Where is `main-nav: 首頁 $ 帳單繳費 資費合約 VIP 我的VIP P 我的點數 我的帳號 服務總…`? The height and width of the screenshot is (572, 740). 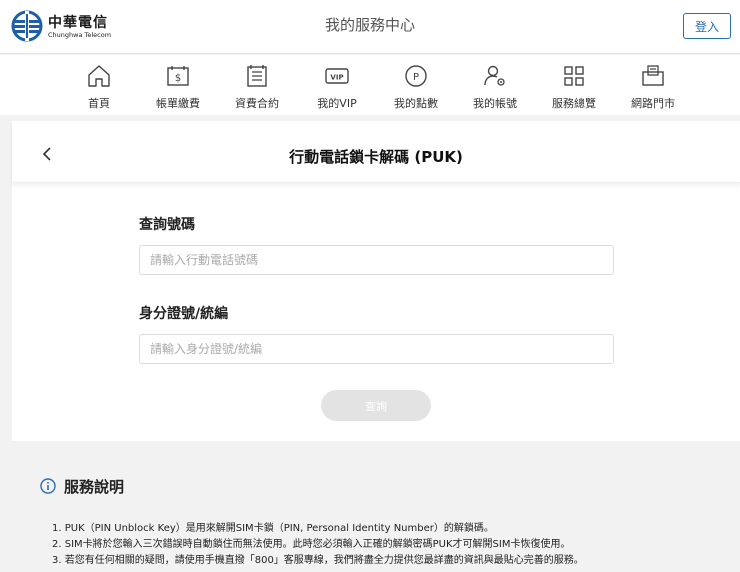
main-nav: 首頁 $ 帳單繳費 資費合約 VIP 我的VIP P 我的點數 我的帳號 服務總… is located at coordinates (370, 85).